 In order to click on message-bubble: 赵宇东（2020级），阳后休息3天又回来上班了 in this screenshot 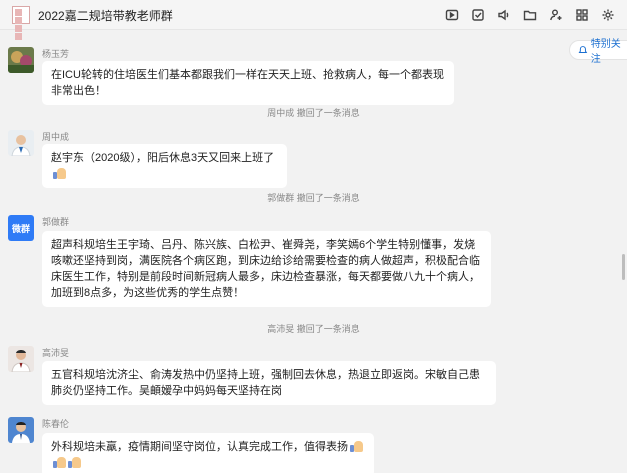, I will do `click(164, 166)`.